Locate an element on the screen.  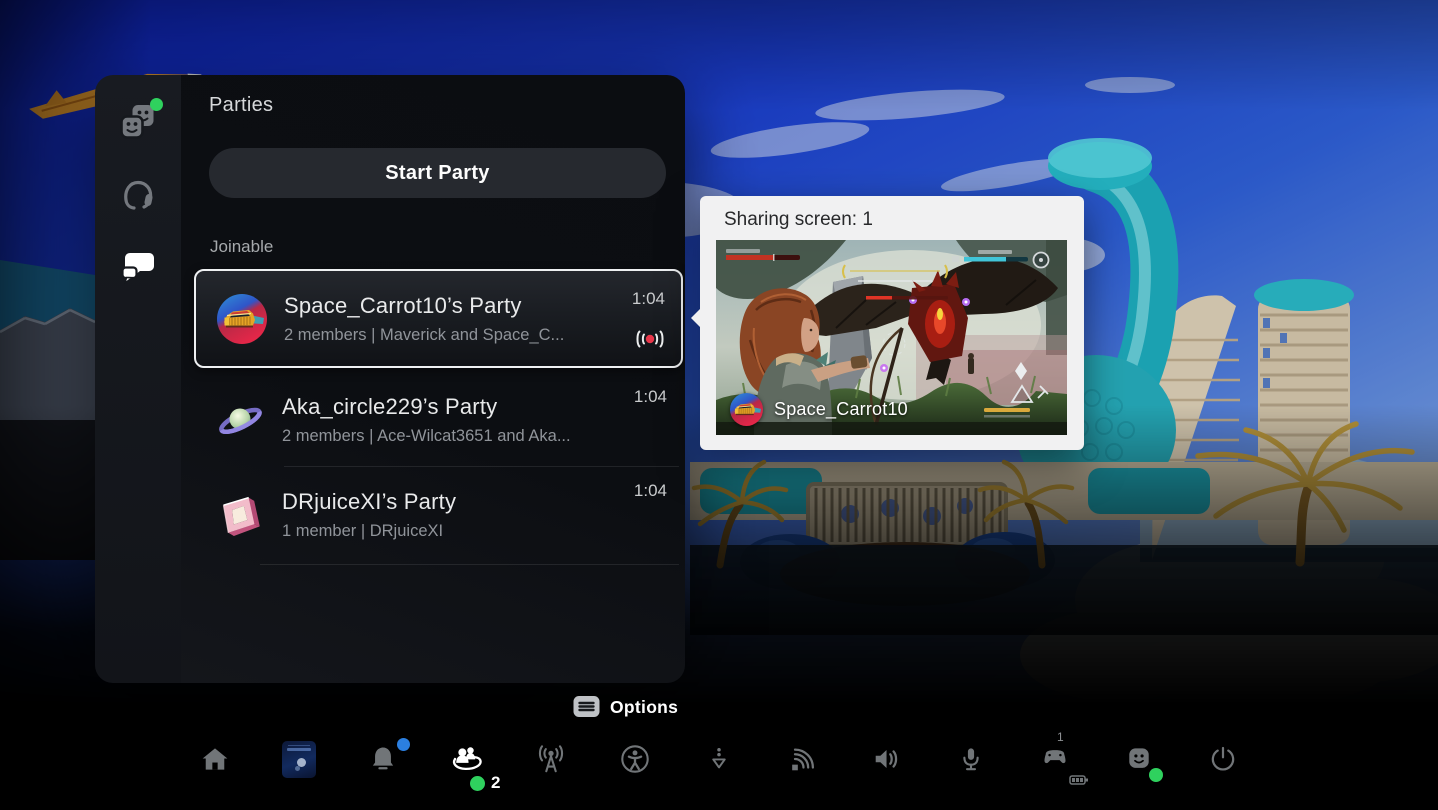
list-divider is located at coordinates (469, 564).